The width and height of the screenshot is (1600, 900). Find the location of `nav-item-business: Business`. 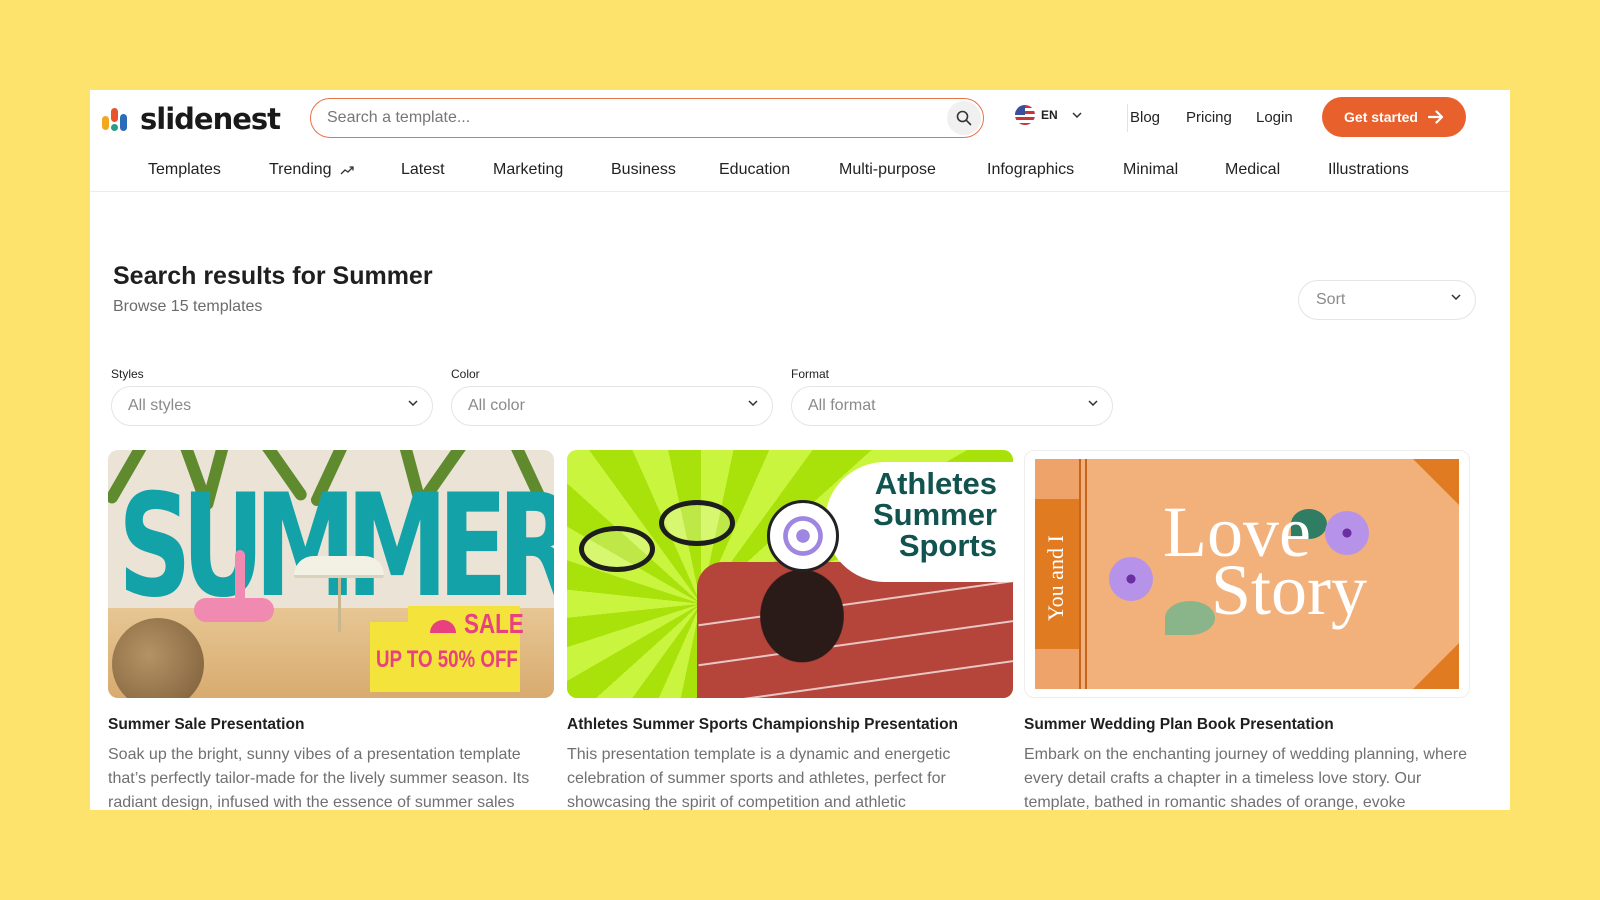

nav-item-business: Business is located at coordinates (643, 170).